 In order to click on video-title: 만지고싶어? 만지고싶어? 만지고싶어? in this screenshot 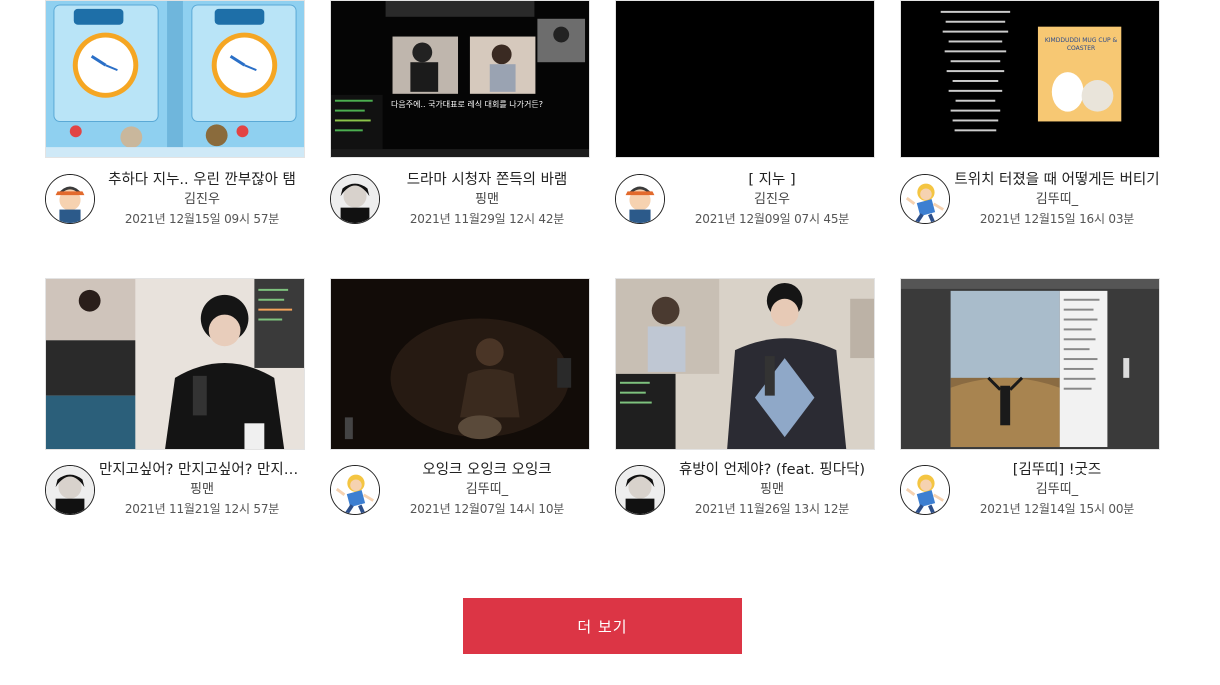, I will do `click(202, 470)`.